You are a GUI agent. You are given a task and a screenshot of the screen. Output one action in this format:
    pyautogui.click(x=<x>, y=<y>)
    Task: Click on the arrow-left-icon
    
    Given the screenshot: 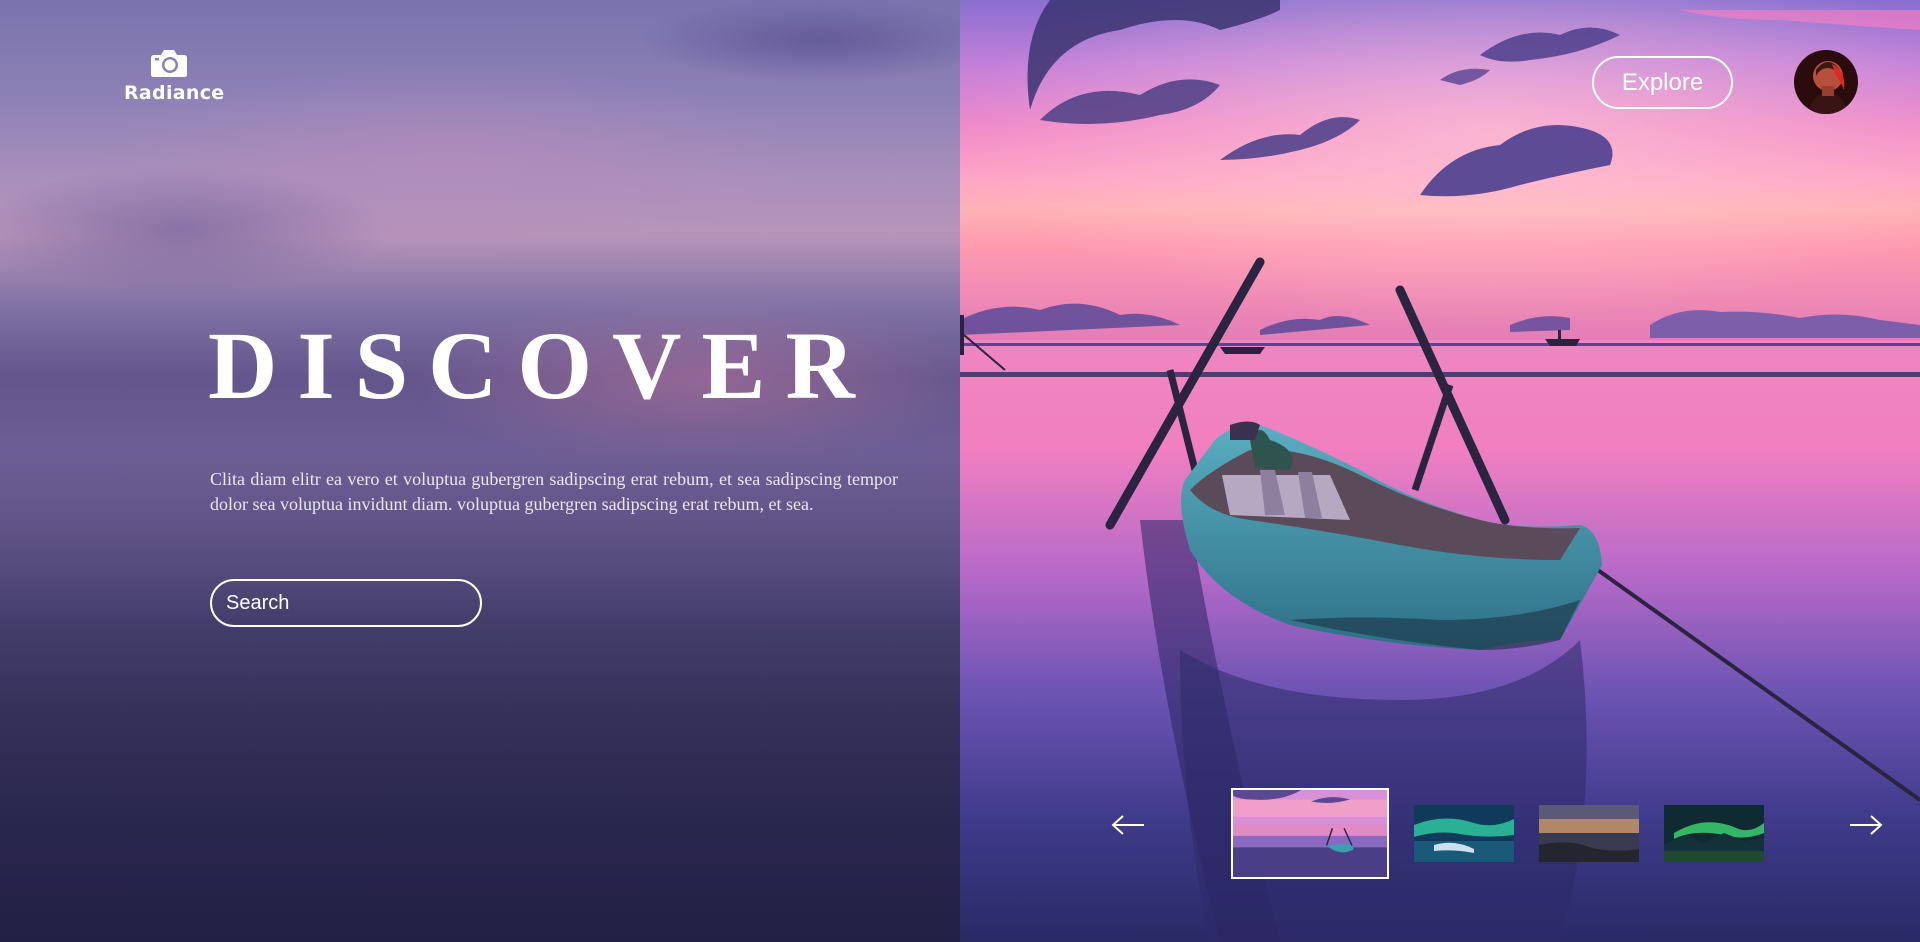 What is the action you would take?
    pyautogui.click(x=1127, y=825)
    